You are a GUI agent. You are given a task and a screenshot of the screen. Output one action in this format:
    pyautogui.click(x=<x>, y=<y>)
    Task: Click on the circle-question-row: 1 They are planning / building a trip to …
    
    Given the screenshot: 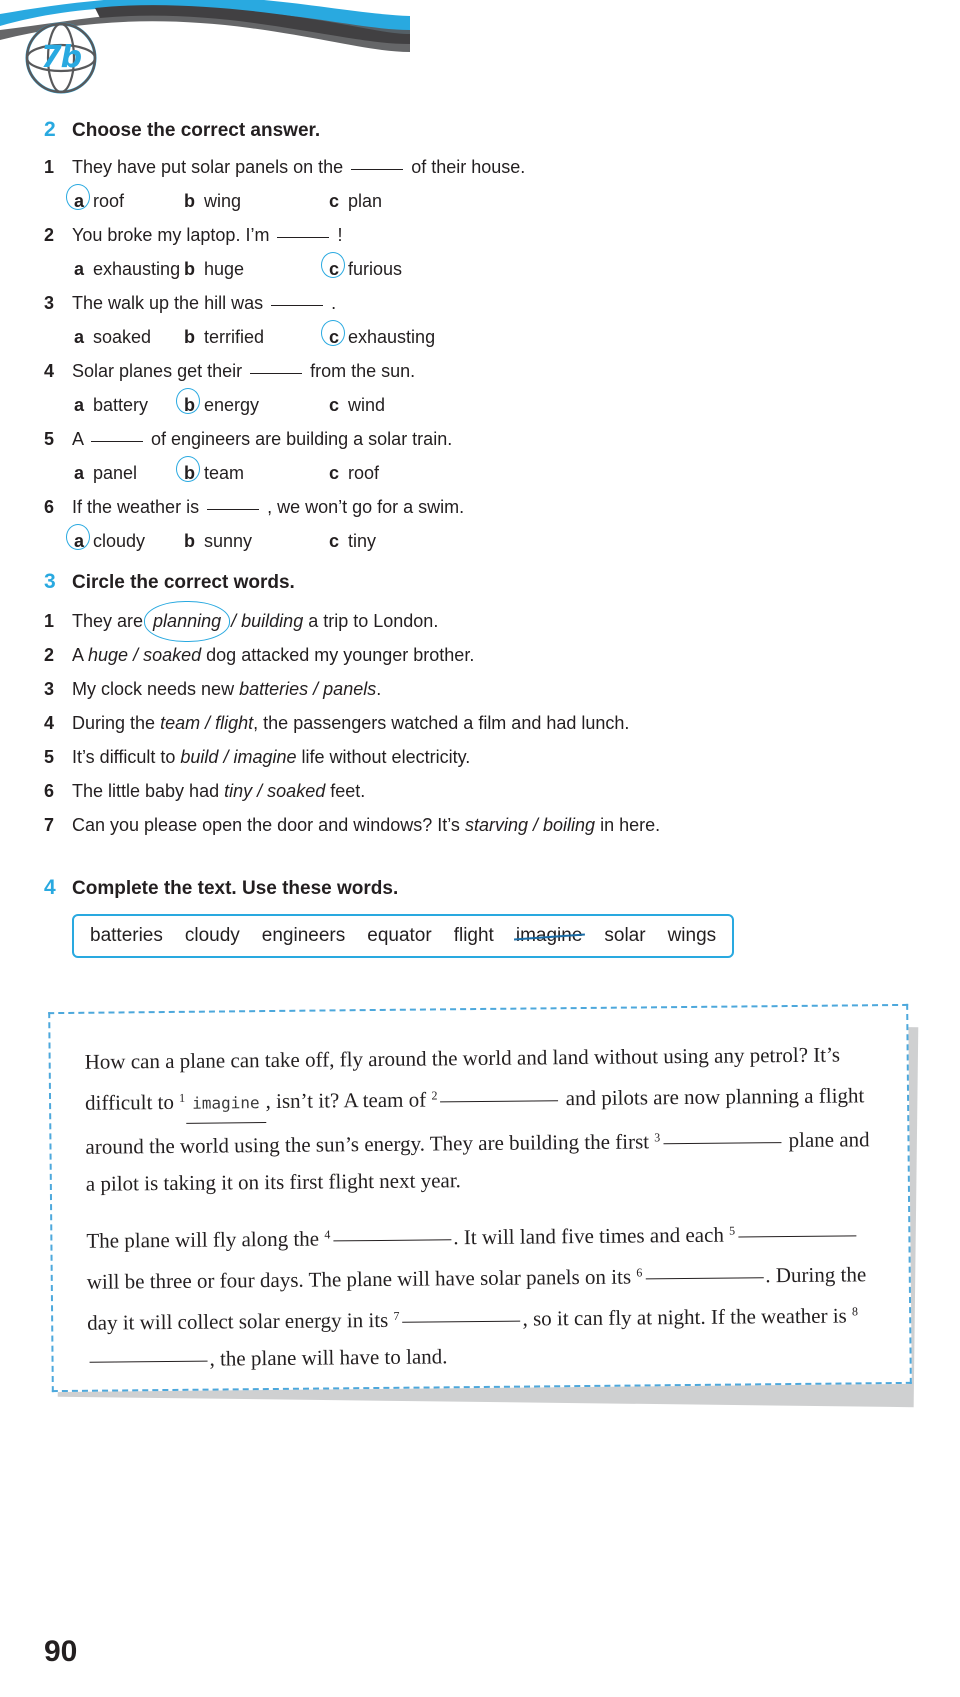 What is the action you would take?
    pyautogui.click(x=502, y=621)
    